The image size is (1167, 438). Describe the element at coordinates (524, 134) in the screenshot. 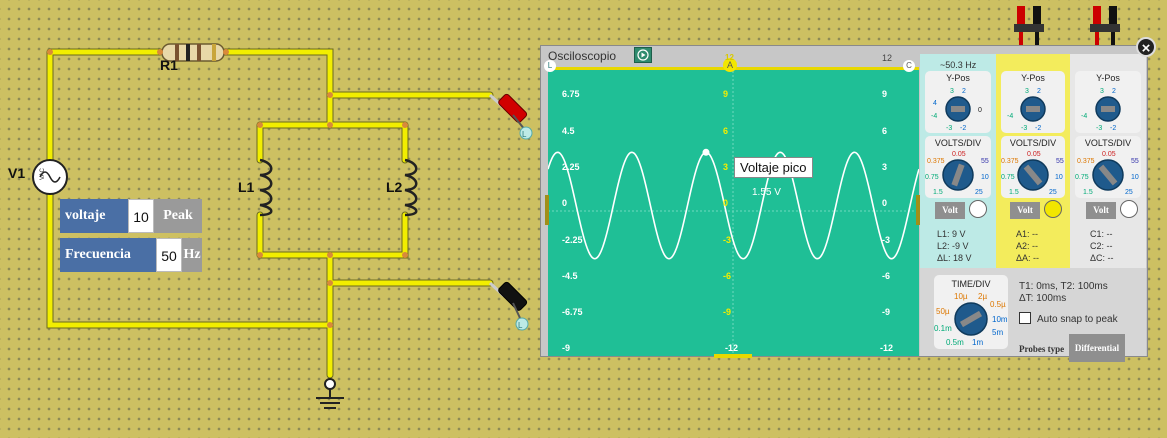

I see `probe-red-marker: L` at that location.